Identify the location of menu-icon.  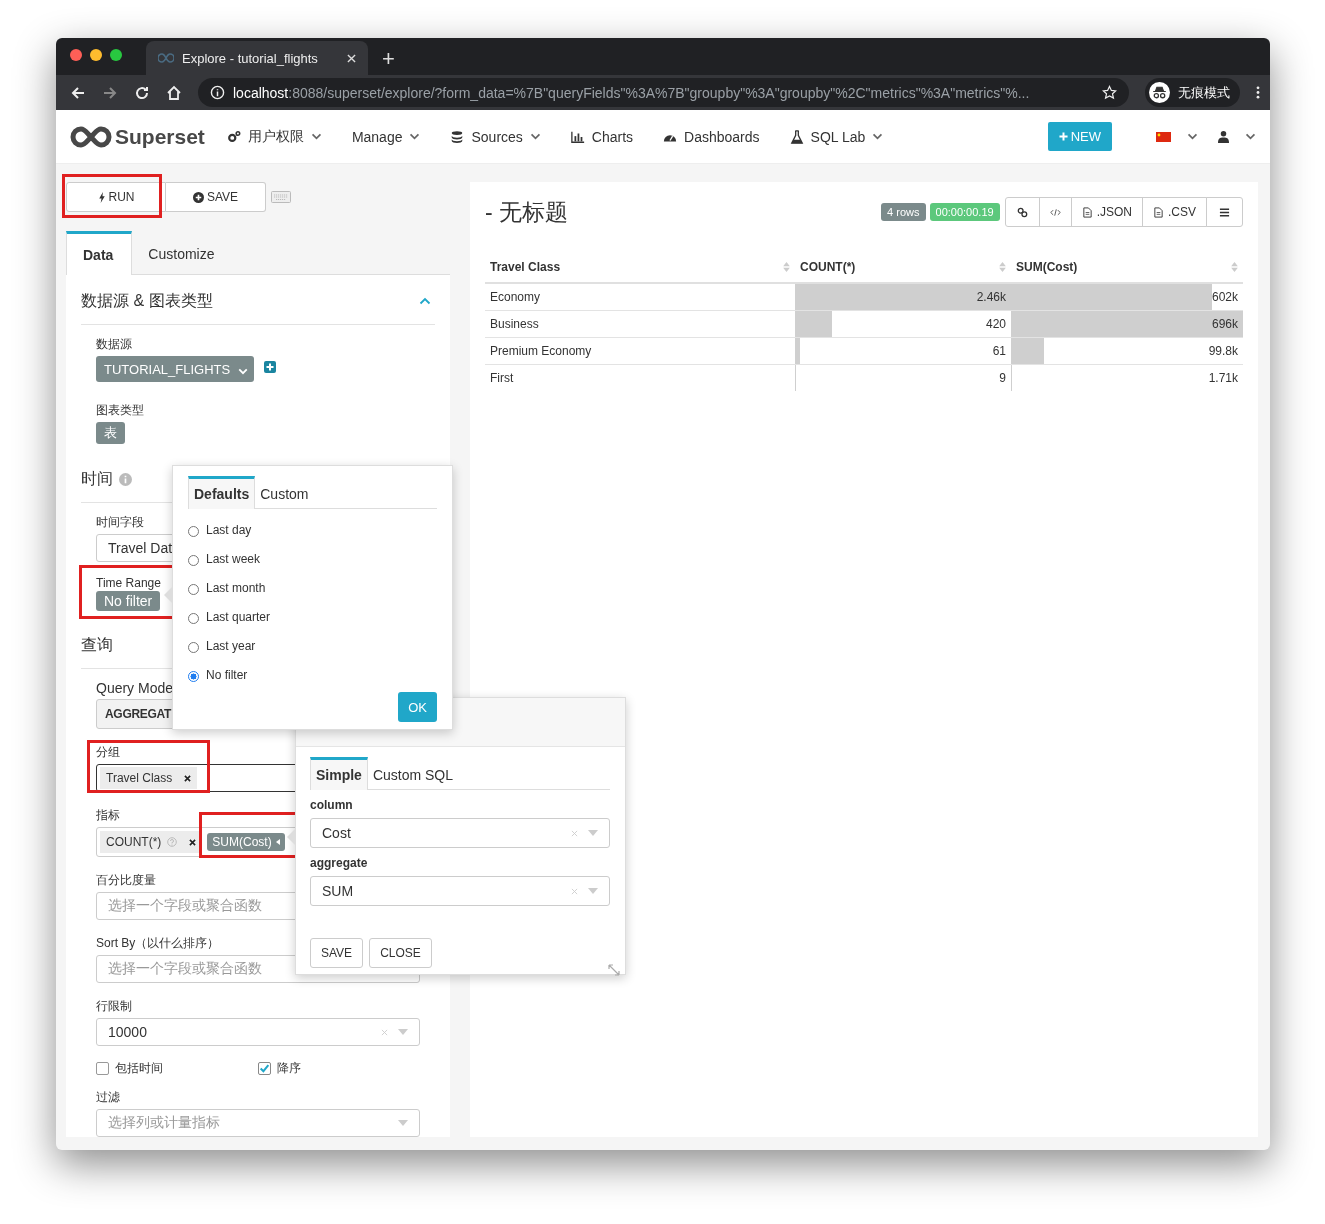
(1258, 92).